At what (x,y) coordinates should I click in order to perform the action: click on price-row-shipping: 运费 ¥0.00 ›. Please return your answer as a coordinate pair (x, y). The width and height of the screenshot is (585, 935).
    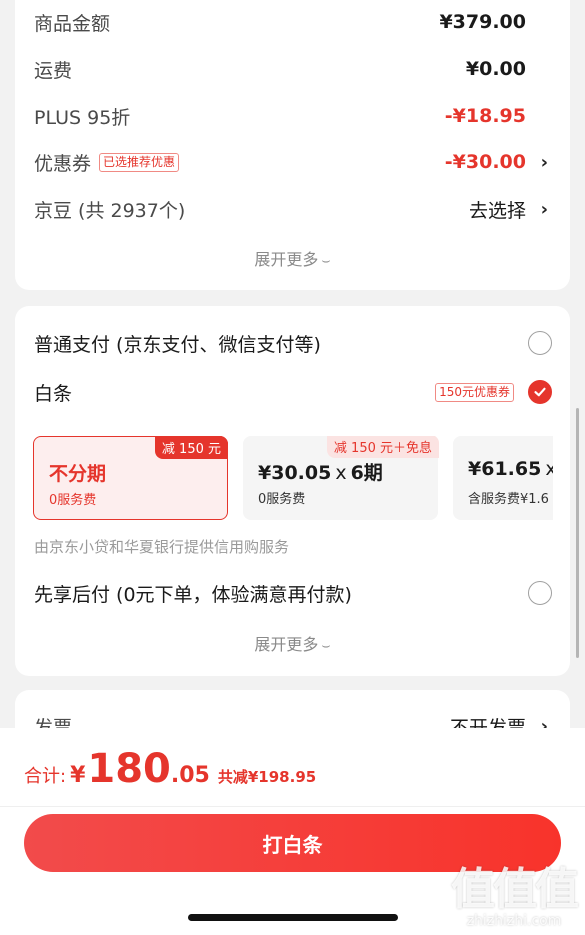
    Looking at the image, I should click on (291, 69).